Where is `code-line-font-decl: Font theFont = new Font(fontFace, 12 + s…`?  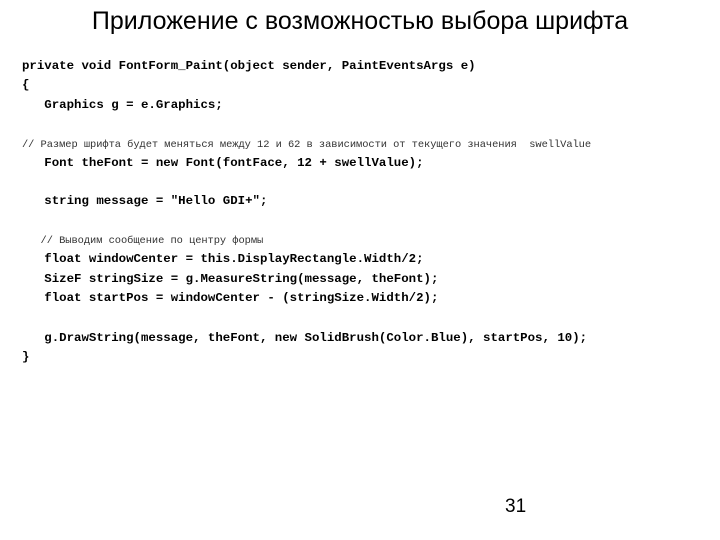 code-line-font-decl: Font theFont = new Font(fontFace, 12 + s… is located at coordinates (223, 163).